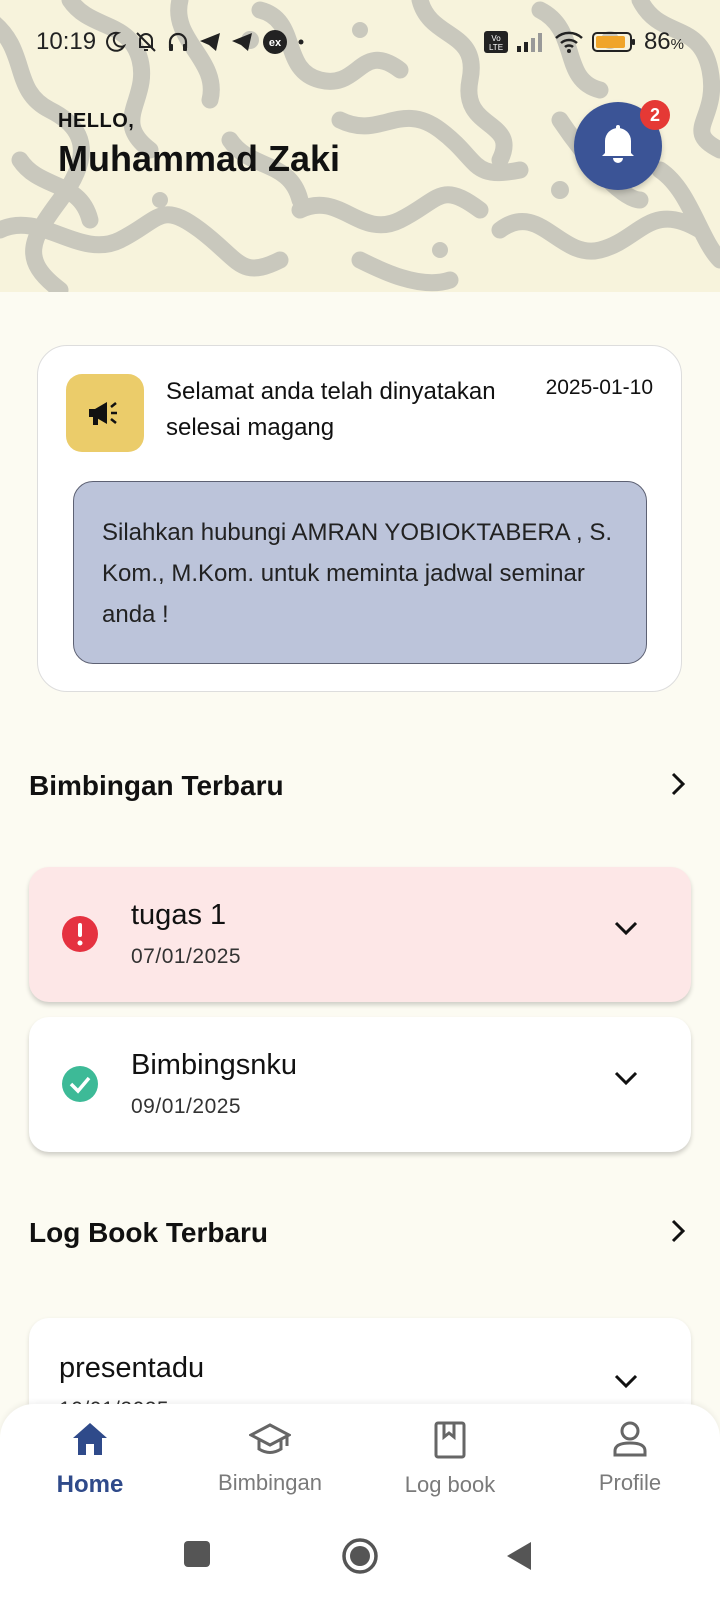 The width and height of the screenshot is (720, 1600). Describe the element at coordinates (186, 956) in the screenshot. I see `bimbingan-item-date: 07/01/2025` at that location.